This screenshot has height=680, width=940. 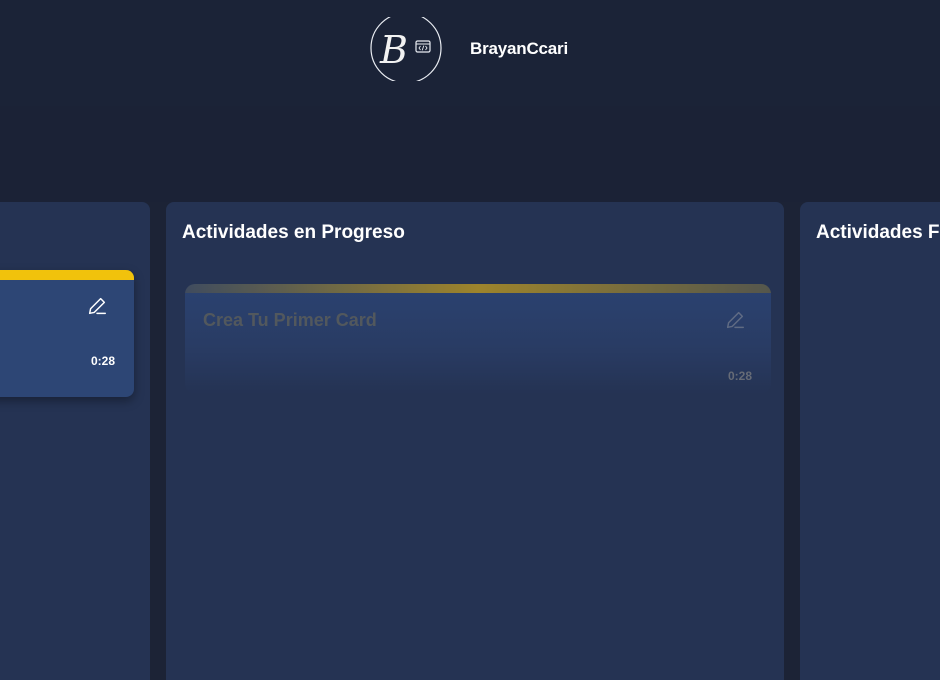 What do you see at coordinates (393, 50) in the screenshot?
I see `logo-letter: B` at bounding box center [393, 50].